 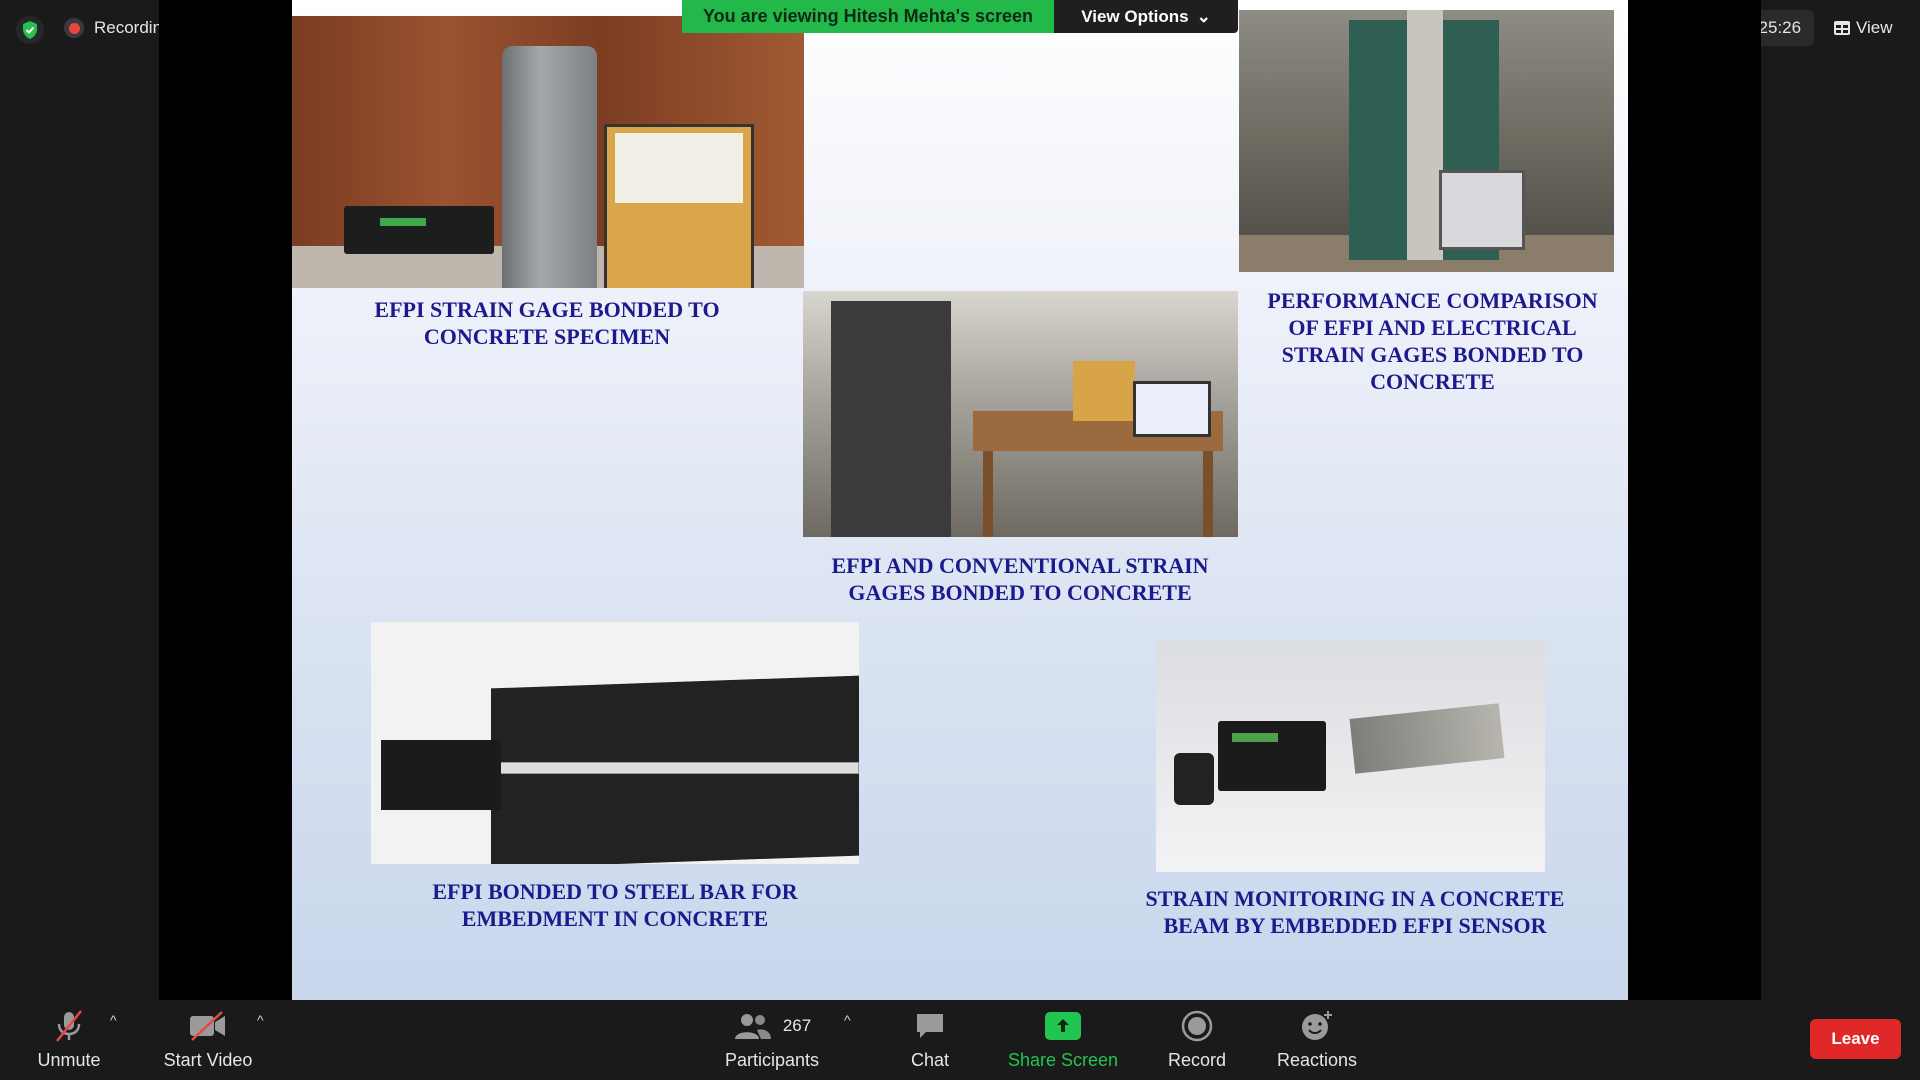 I want to click on chat-bubble-icon, so click(x=930, y=1026).